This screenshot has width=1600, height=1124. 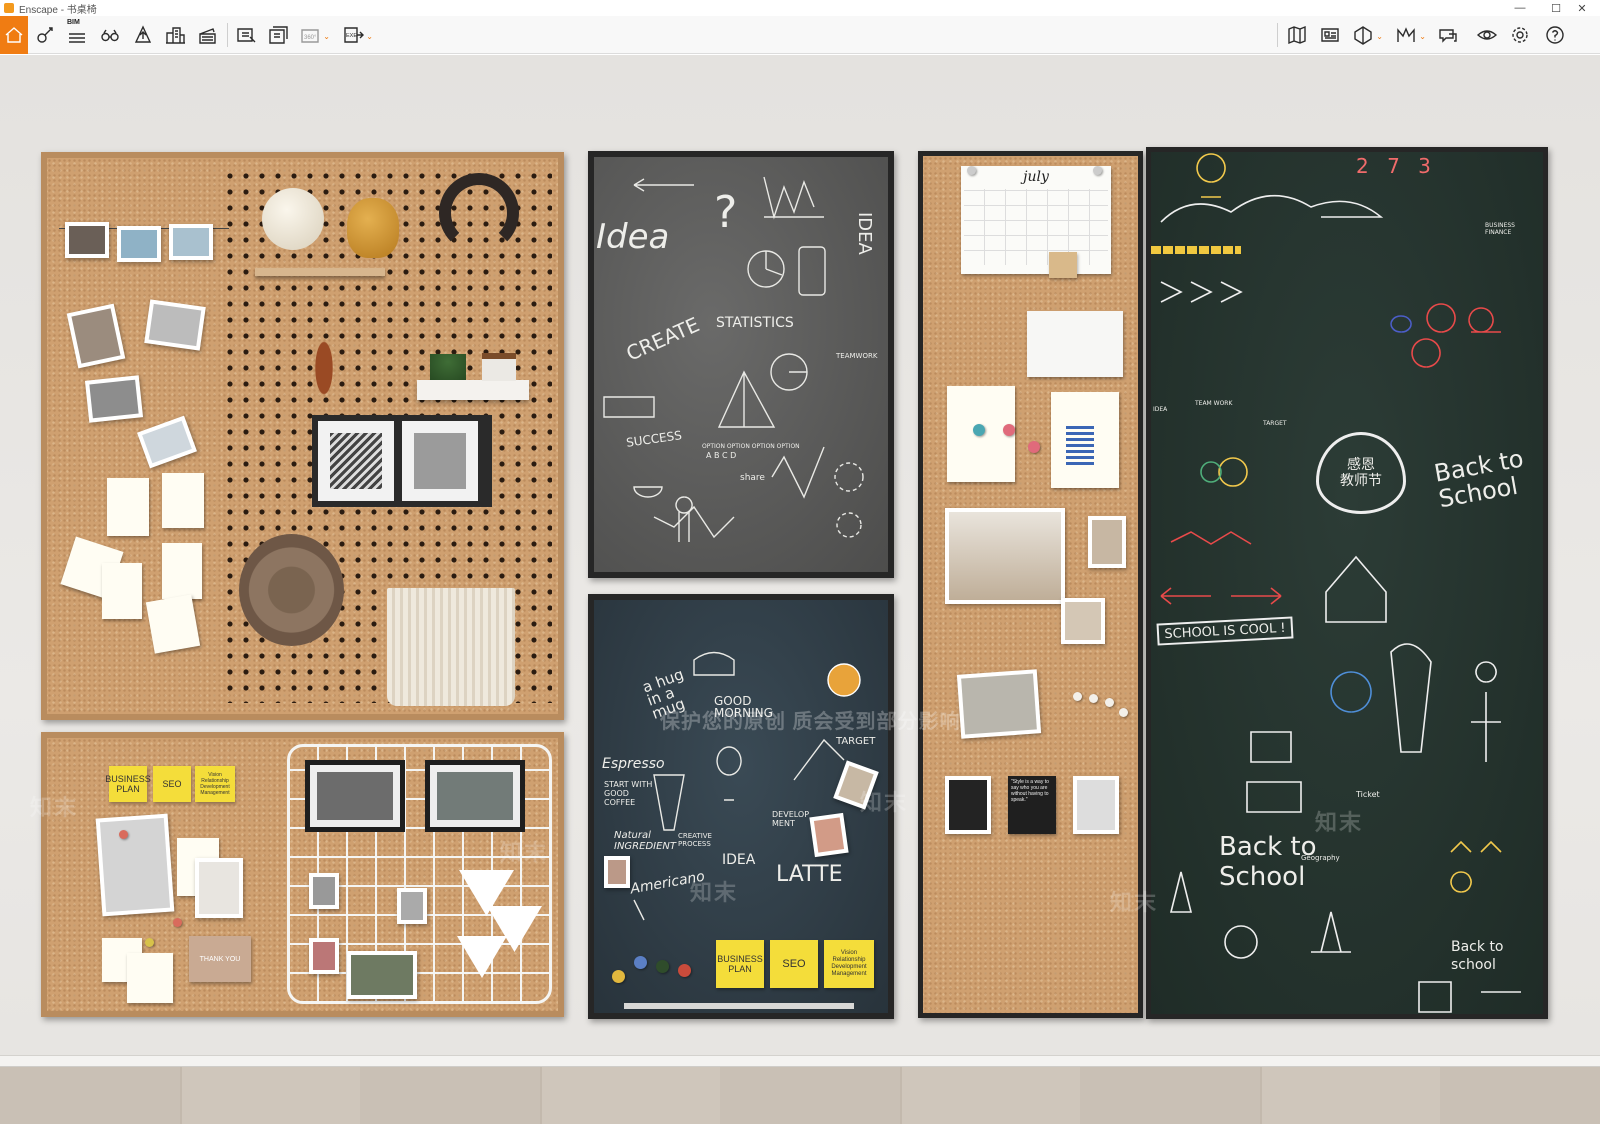 I want to click on view-management-button, so click(x=1330, y=35).